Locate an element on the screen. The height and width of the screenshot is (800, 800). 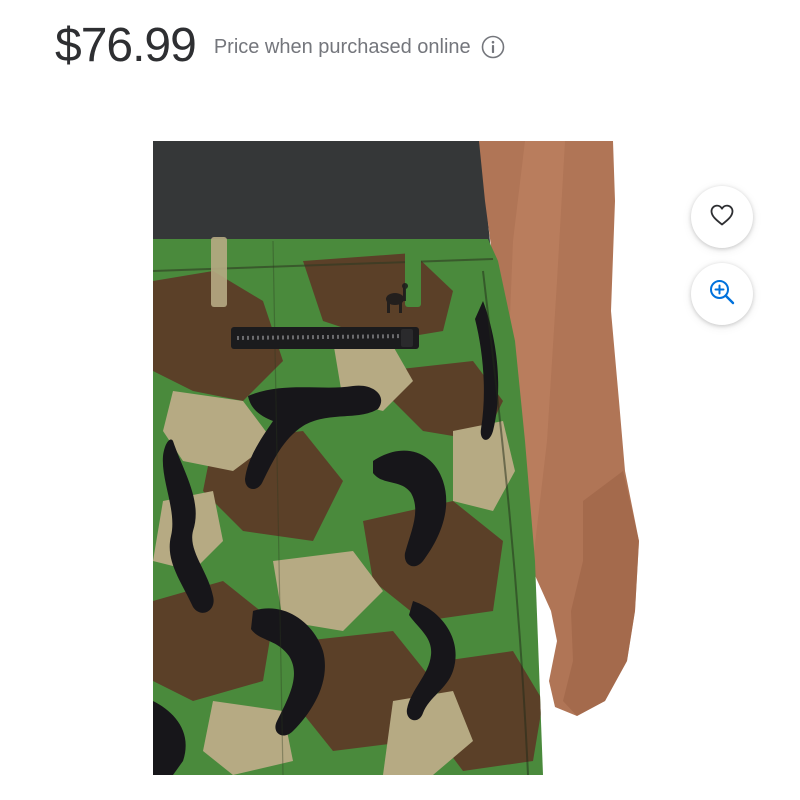
heart-icon is located at coordinates (722, 217).